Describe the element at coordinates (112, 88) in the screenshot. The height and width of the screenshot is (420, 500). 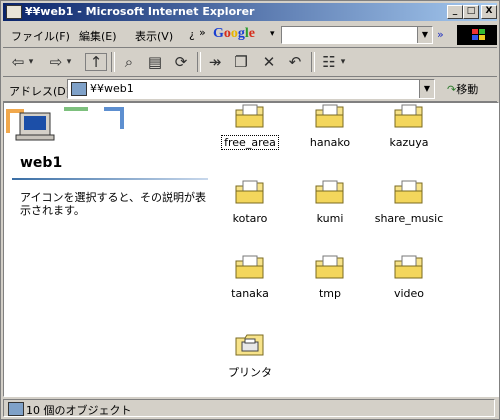
I see `address-value: ¥¥web1` at that location.